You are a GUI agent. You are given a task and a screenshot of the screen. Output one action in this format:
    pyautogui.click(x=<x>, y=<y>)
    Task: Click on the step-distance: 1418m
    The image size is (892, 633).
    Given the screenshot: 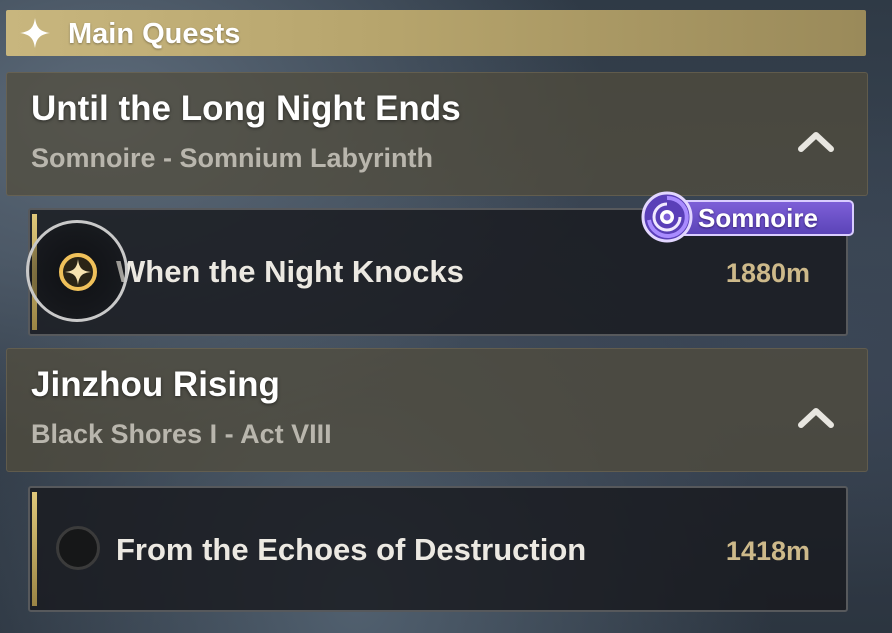 What is the action you would take?
    pyautogui.click(x=767, y=551)
    